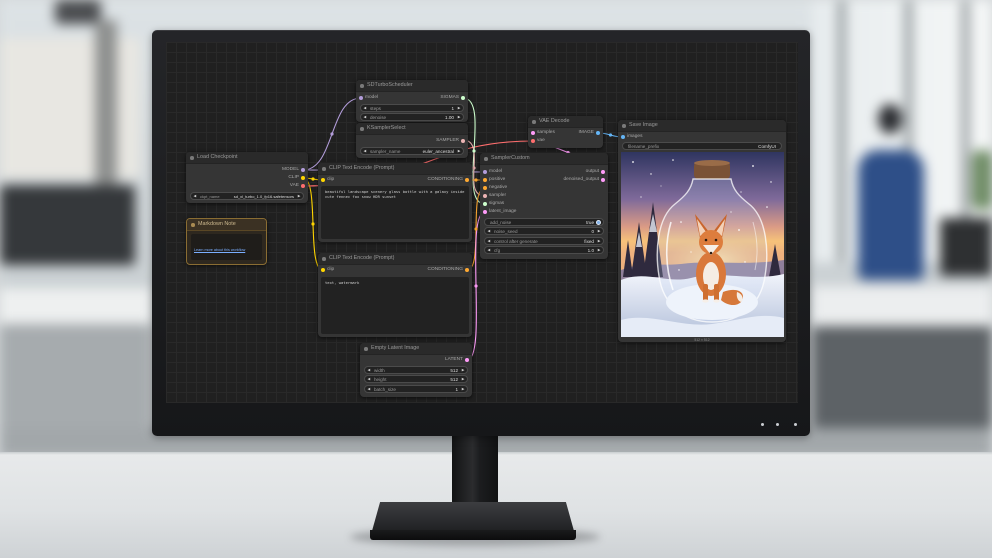 The image size is (992, 558). I want to click on sampler-name-combo: ◀ sampler_name euler_ancestral ▶, so click(412, 150).